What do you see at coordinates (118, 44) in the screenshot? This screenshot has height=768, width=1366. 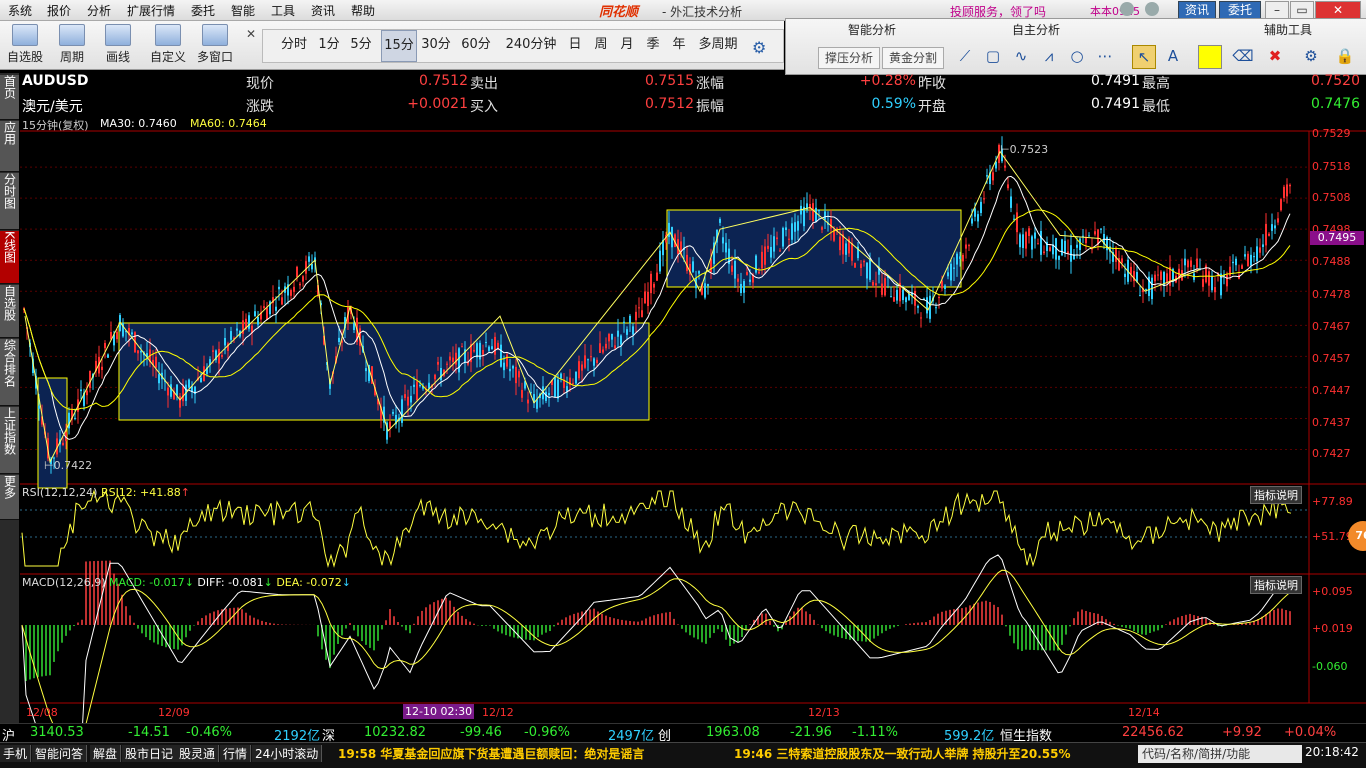 I see `draw-line-button: 画线` at bounding box center [118, 44].